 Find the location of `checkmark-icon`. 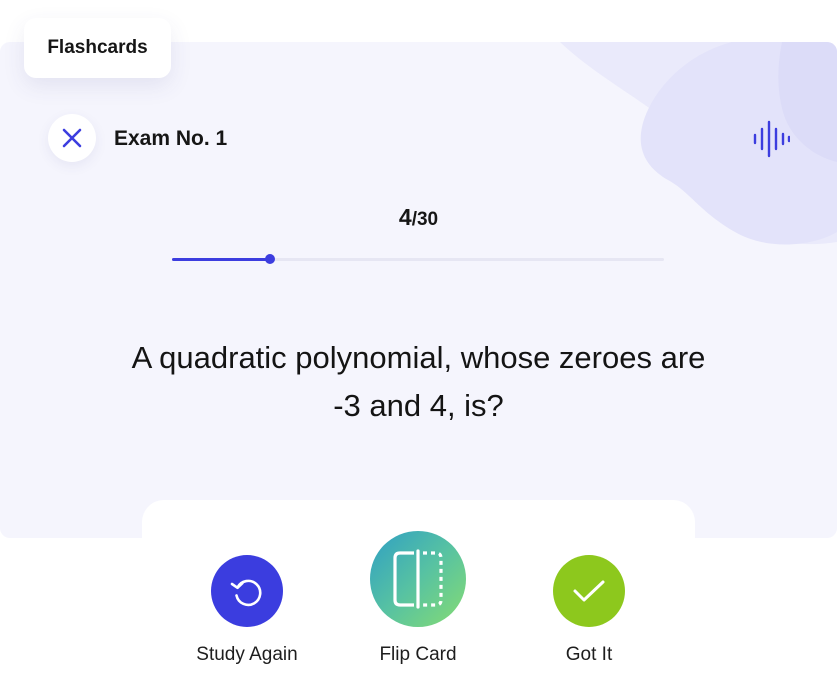

checkmark-icon is located at coordinates (589, 591).